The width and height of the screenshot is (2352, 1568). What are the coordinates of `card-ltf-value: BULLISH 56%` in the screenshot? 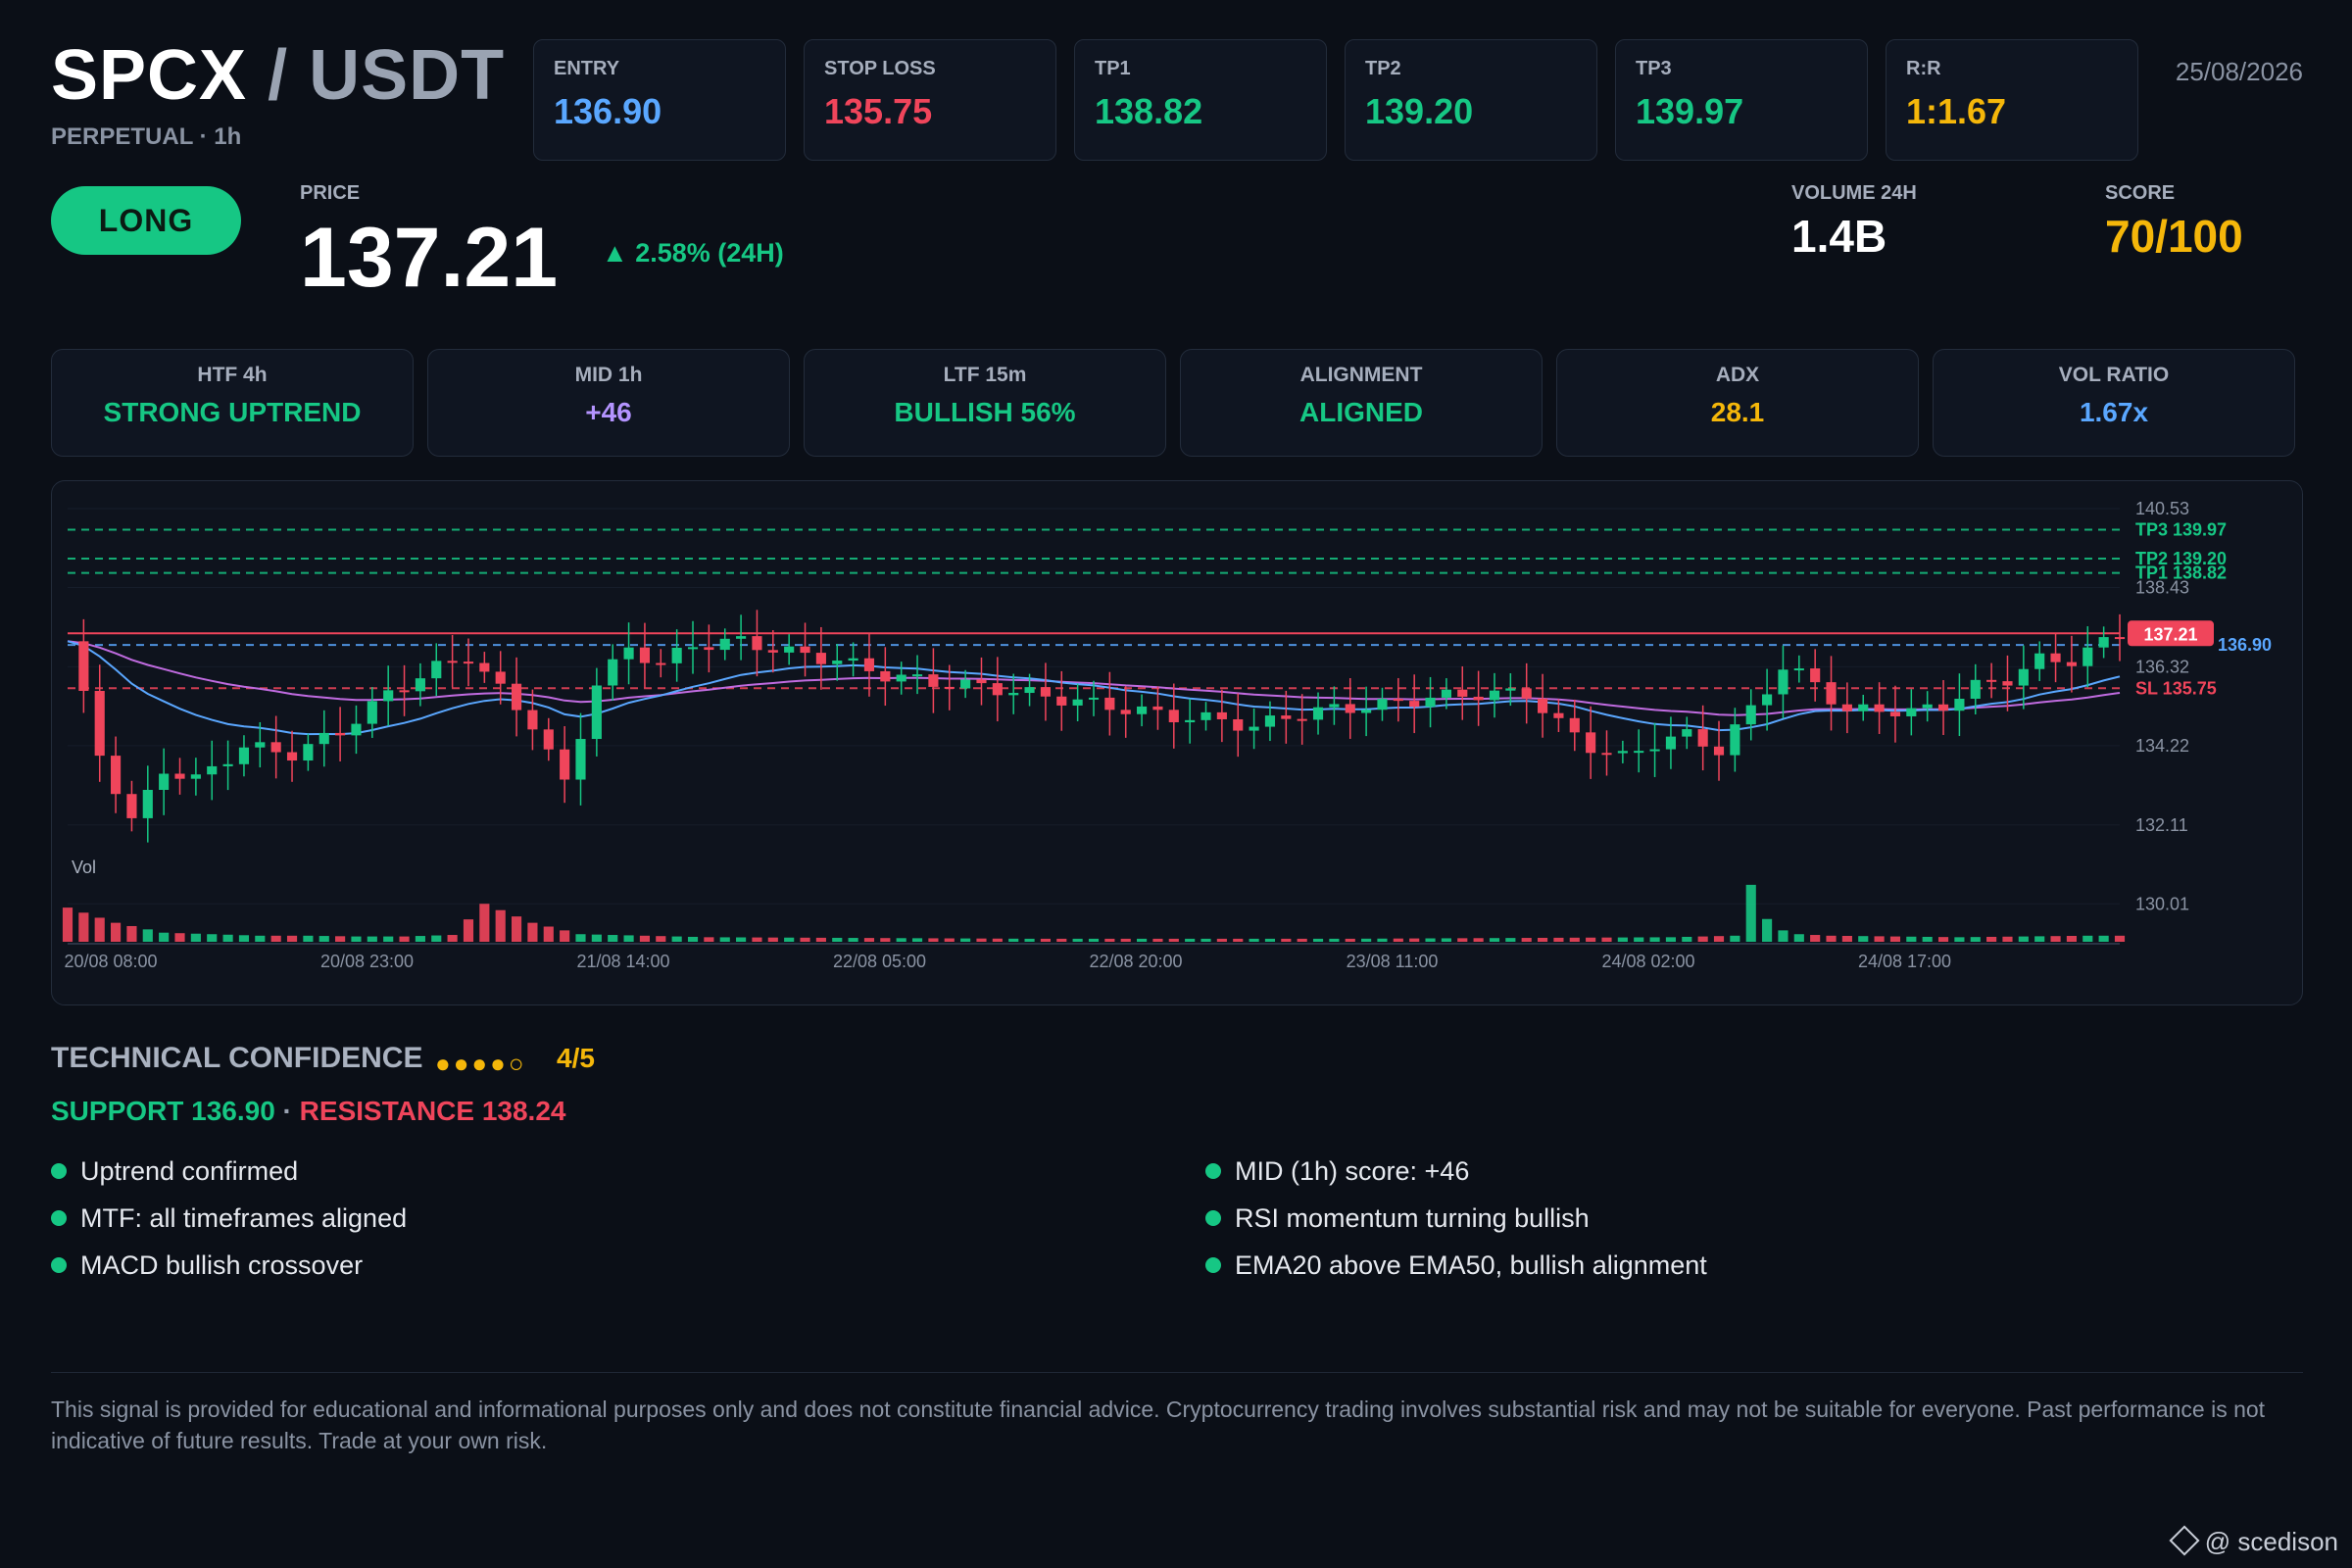 It's located at (985, 412).